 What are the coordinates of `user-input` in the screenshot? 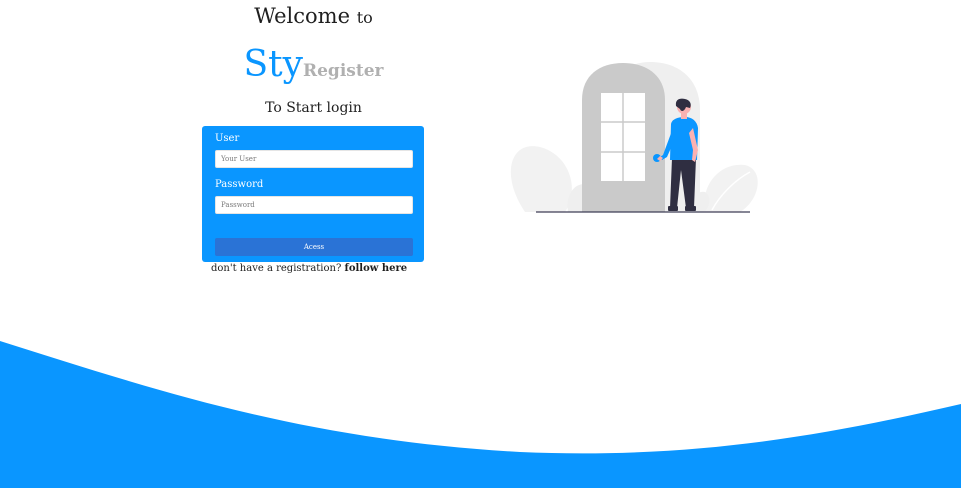 It's located at (314, 159).